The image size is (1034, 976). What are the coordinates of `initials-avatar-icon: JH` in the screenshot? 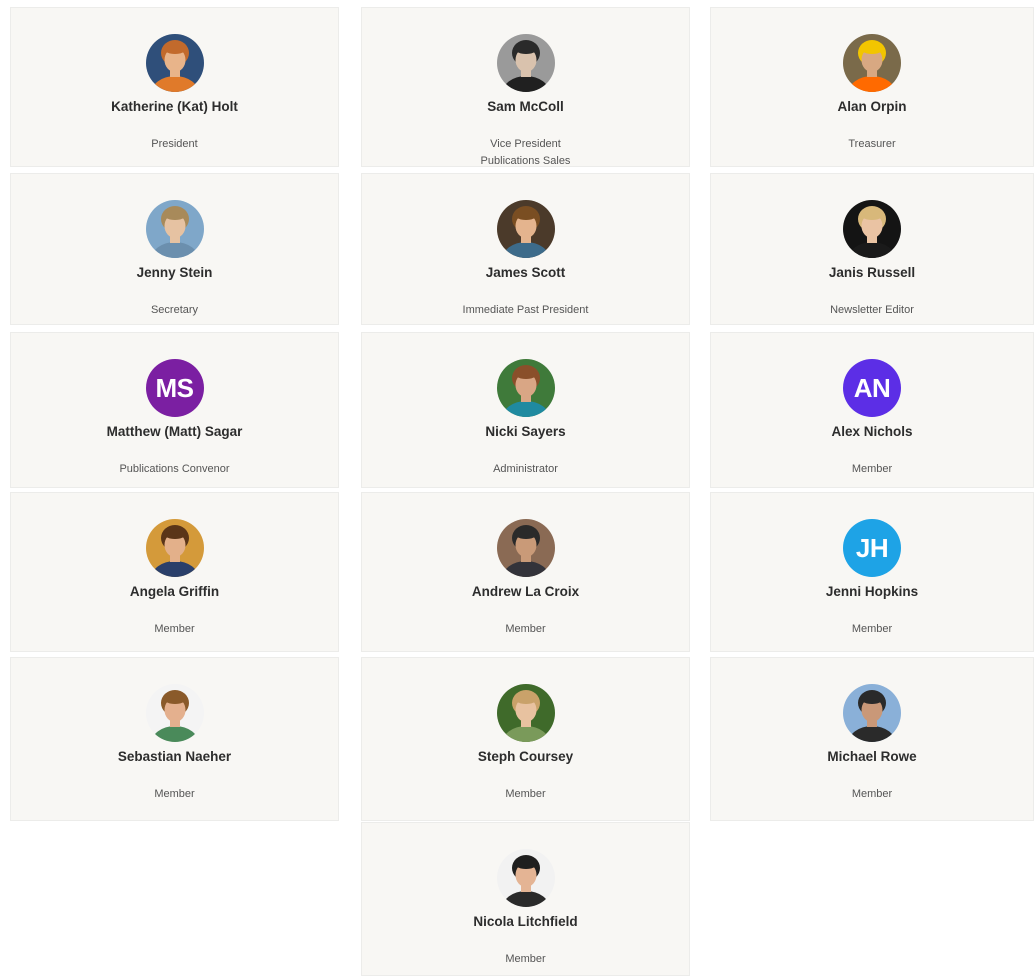 It's located at (872, 548).